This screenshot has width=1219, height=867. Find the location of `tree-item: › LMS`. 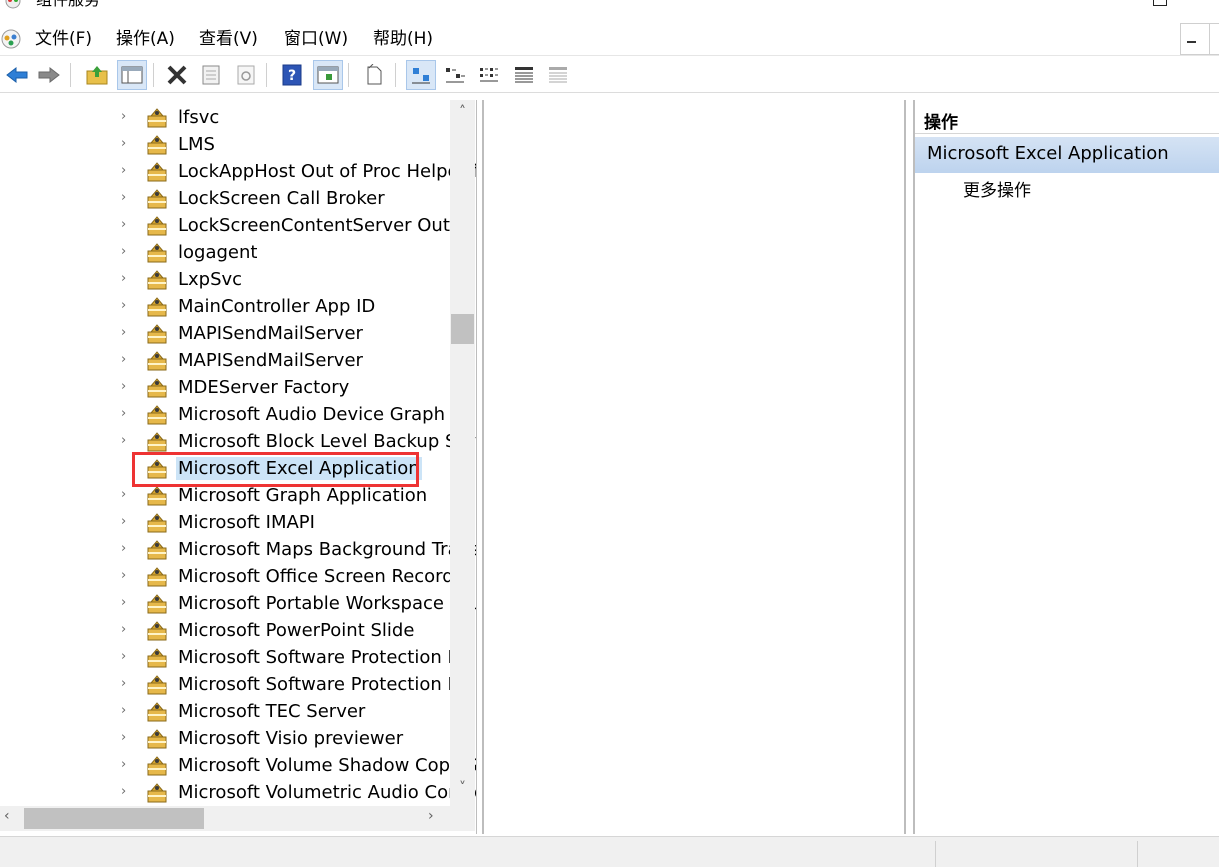

tree-item: › LMS is located at coordinates (225, 144).